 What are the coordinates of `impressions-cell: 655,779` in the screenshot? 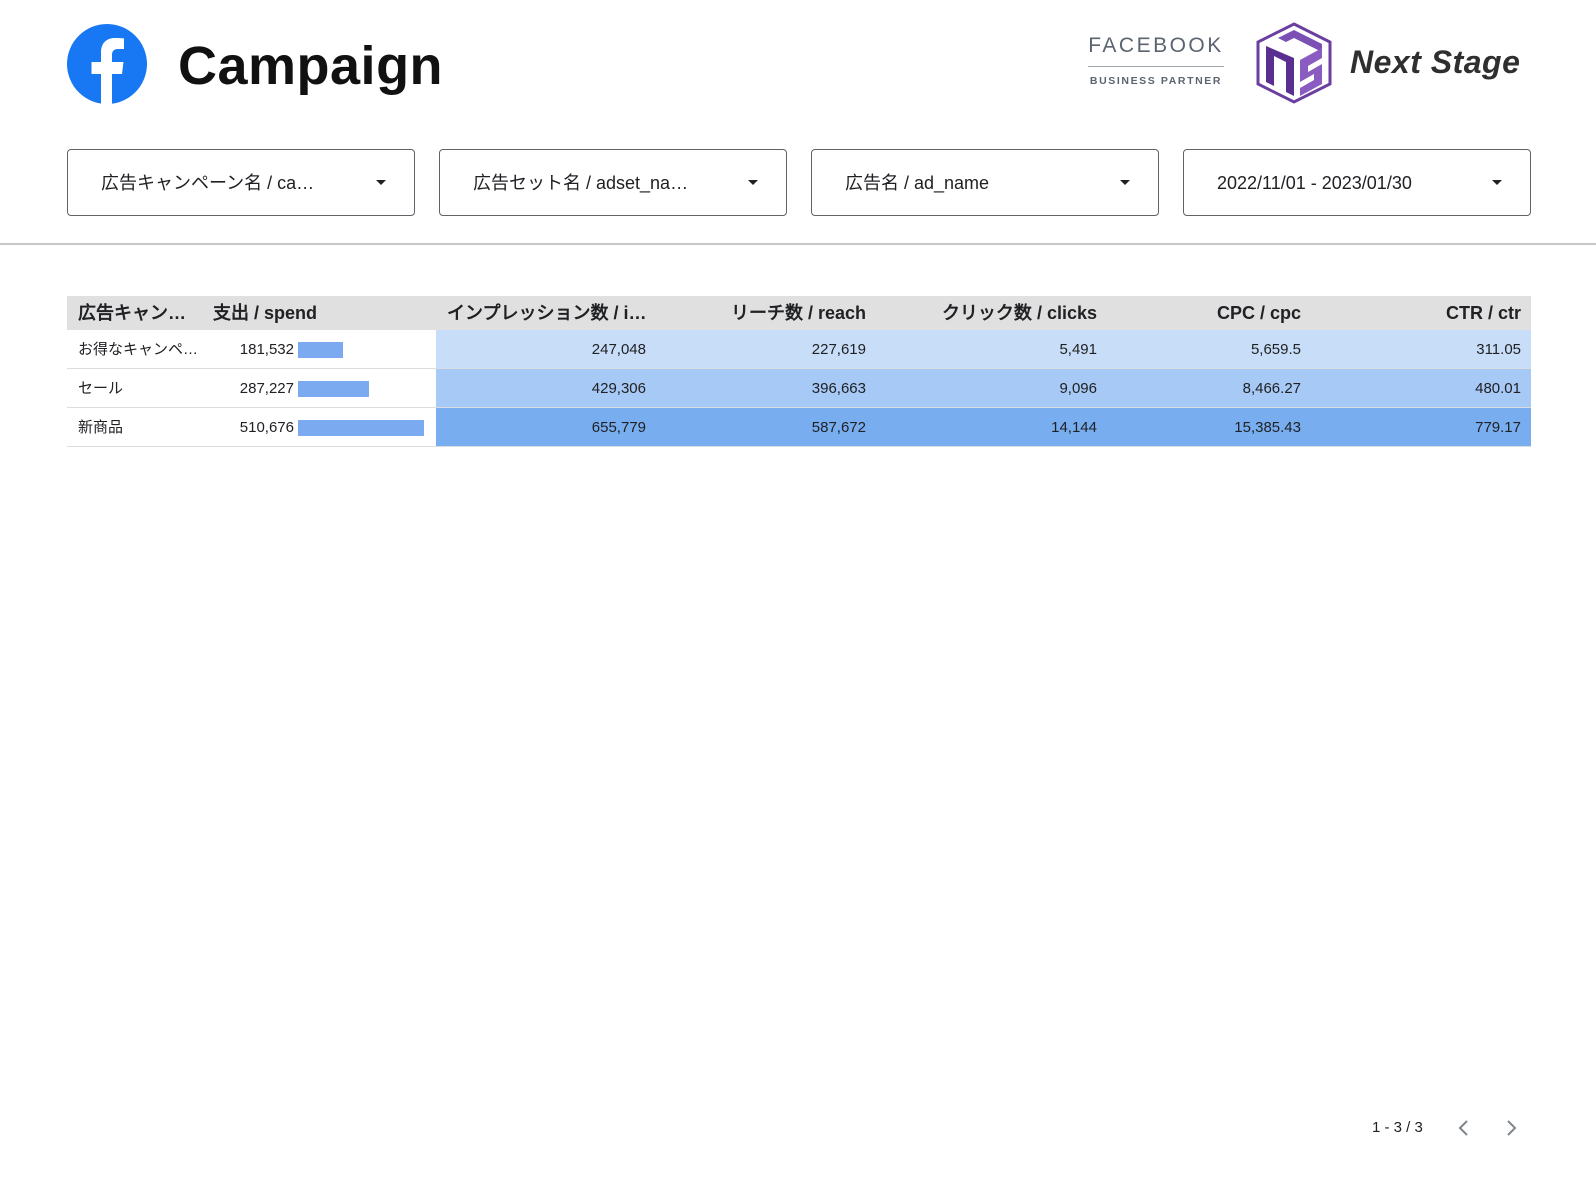 It's located at (546, 427).